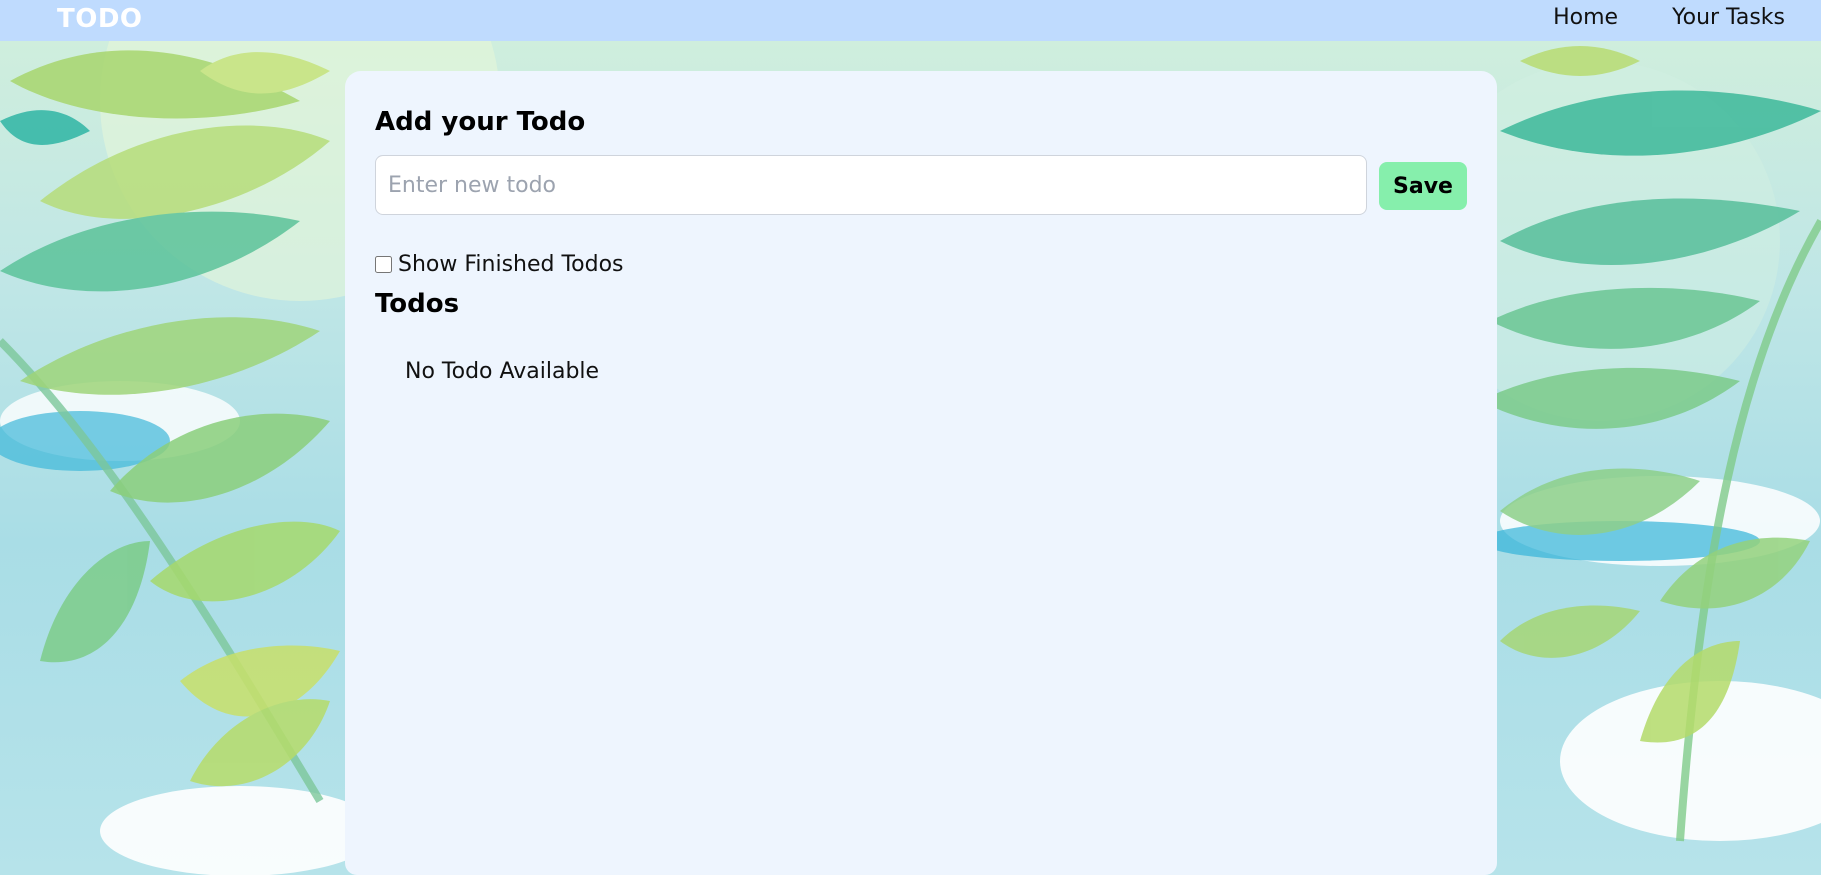 The width and height of the screenshot is (1821, 883). Describe the element at coordinates (871, 185) in the screenshot. I see `new-todo-input` at that location.